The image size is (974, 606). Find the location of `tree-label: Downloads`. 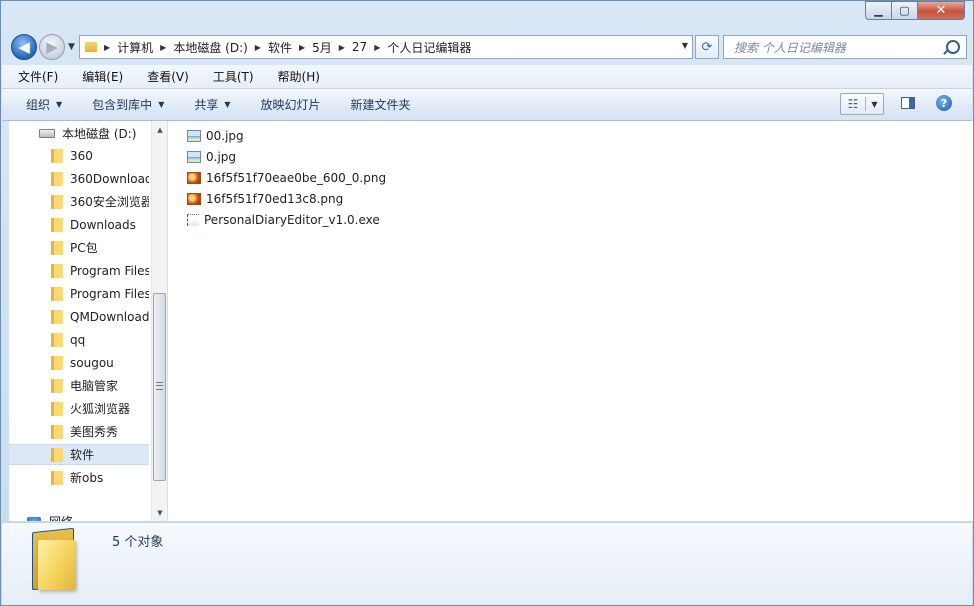

tree-label: Downloads is located at coordinates (103, 224).